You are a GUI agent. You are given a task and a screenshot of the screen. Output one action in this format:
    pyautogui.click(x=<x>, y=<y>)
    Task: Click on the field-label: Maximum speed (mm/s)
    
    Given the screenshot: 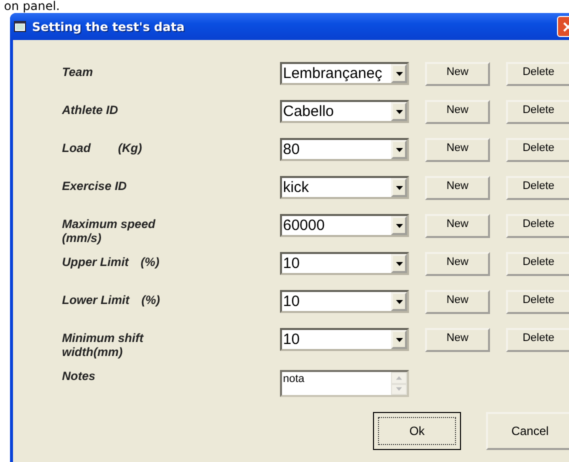 What is the action you would take?
    pyautogui.click(x=109, y=231)
    